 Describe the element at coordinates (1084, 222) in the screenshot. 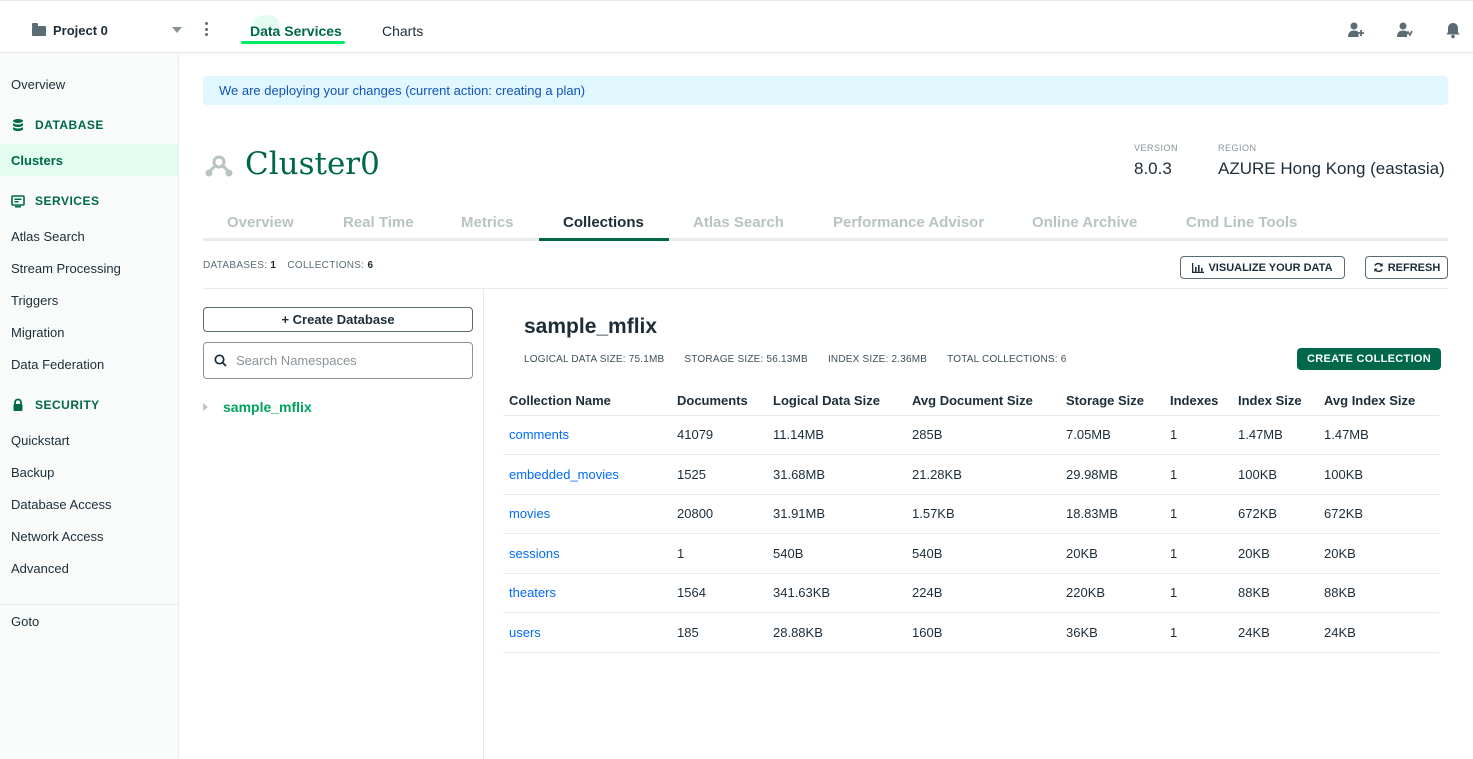

I see `tab-online-archive: Online Archive` at that location.